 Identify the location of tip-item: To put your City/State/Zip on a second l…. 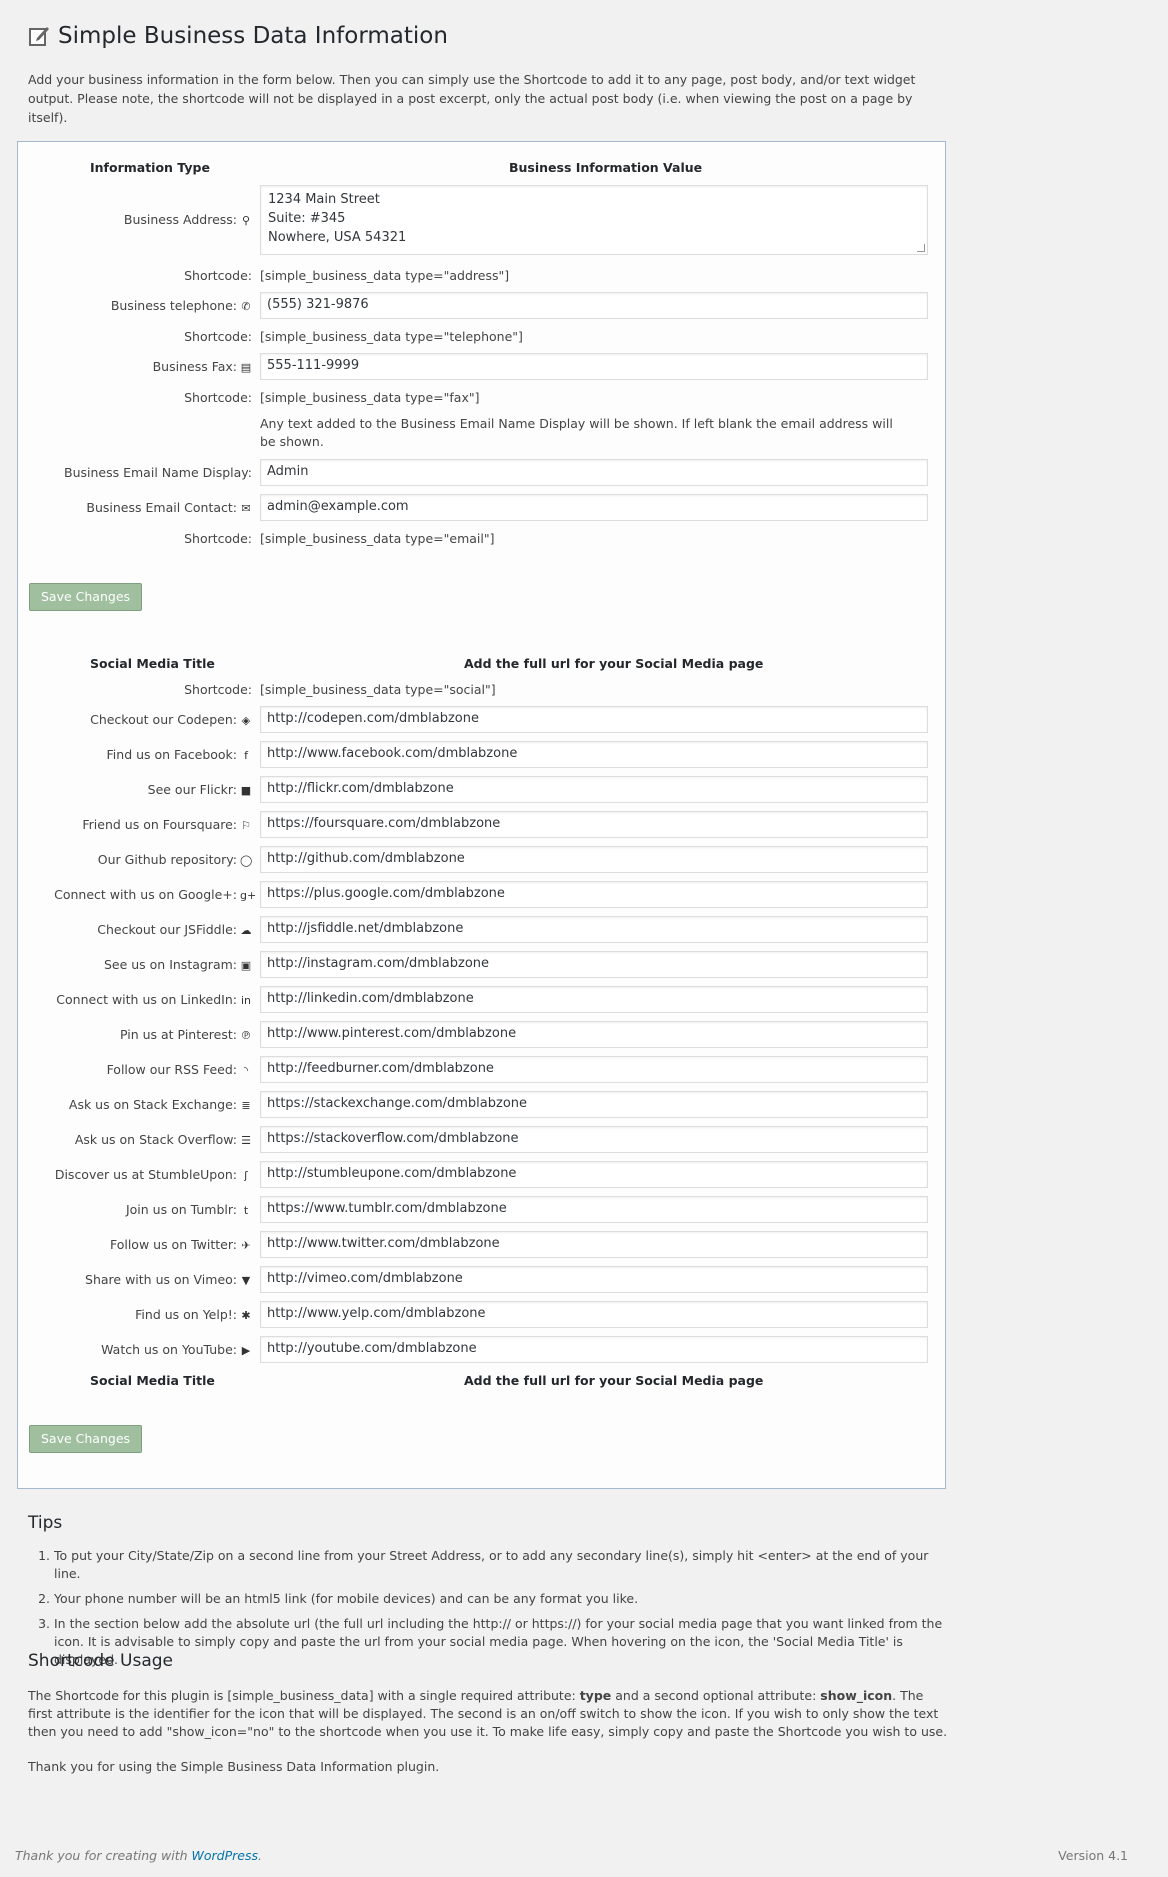
(501, 1565).